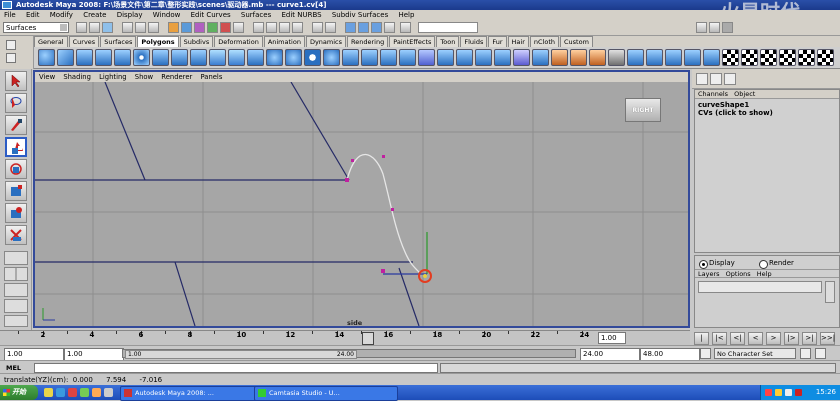 The height and width of the screenshot is (401, 840). Describe the element at coordinates (198, 57) in the screenshot. I see `poly-pipe-icon` at that location.